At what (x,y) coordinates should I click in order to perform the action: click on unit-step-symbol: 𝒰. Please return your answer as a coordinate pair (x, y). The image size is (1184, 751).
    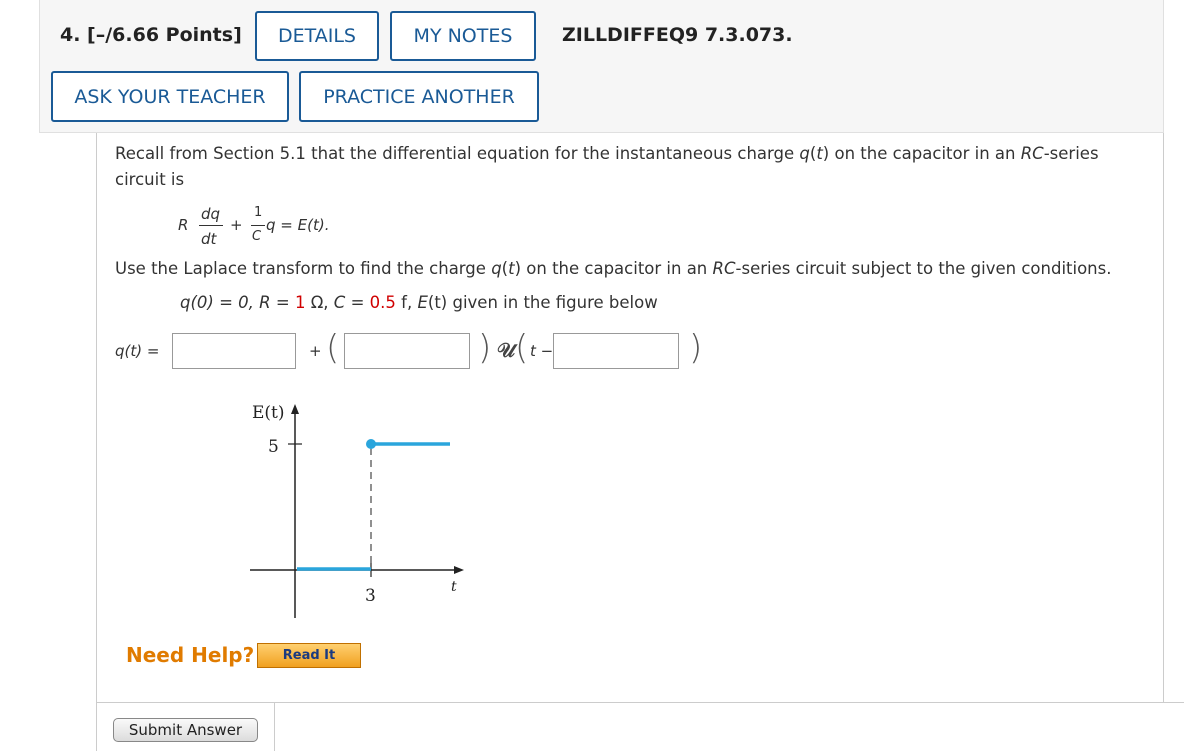
    Looking at the image, I should click on (506, 350).